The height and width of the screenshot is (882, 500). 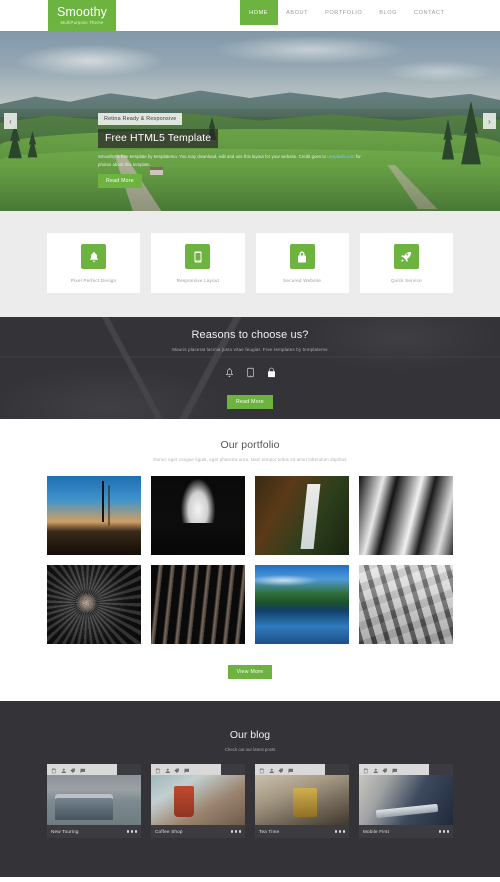 What do you see at coordinates (406, 256) in the screenshot?
I see `rocket-icon` at bounding box center [406, 256].